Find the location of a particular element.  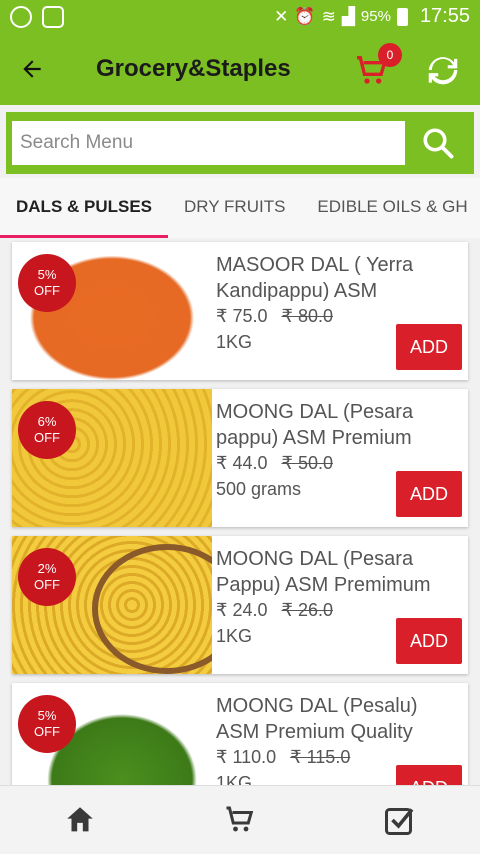

bottom-nav is located at coordinates (240, 819).